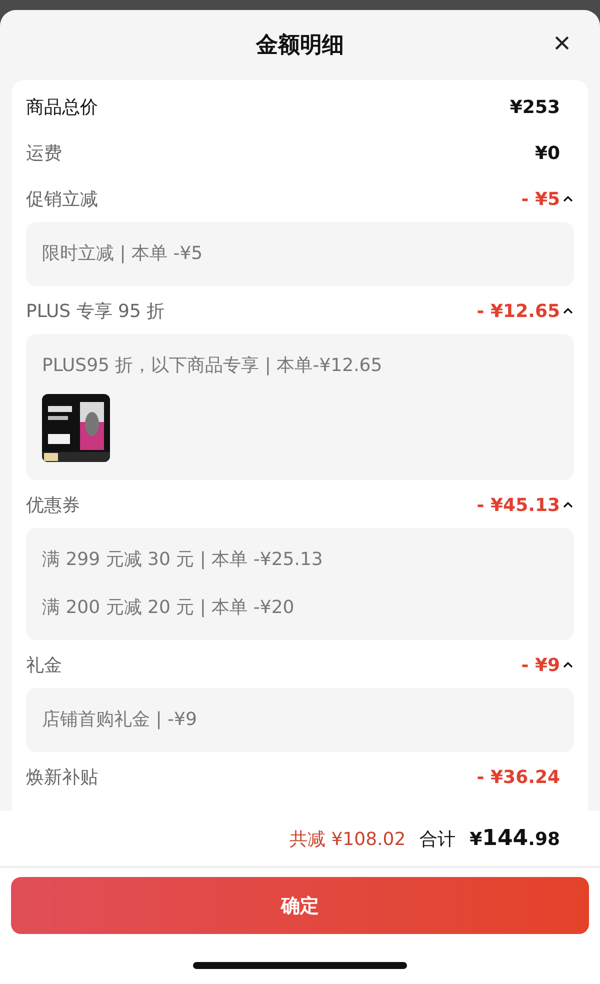 Image resolution: width=600 pixels, height=984 pixels. I want to click on row-label: 运费, so click(44, 153).